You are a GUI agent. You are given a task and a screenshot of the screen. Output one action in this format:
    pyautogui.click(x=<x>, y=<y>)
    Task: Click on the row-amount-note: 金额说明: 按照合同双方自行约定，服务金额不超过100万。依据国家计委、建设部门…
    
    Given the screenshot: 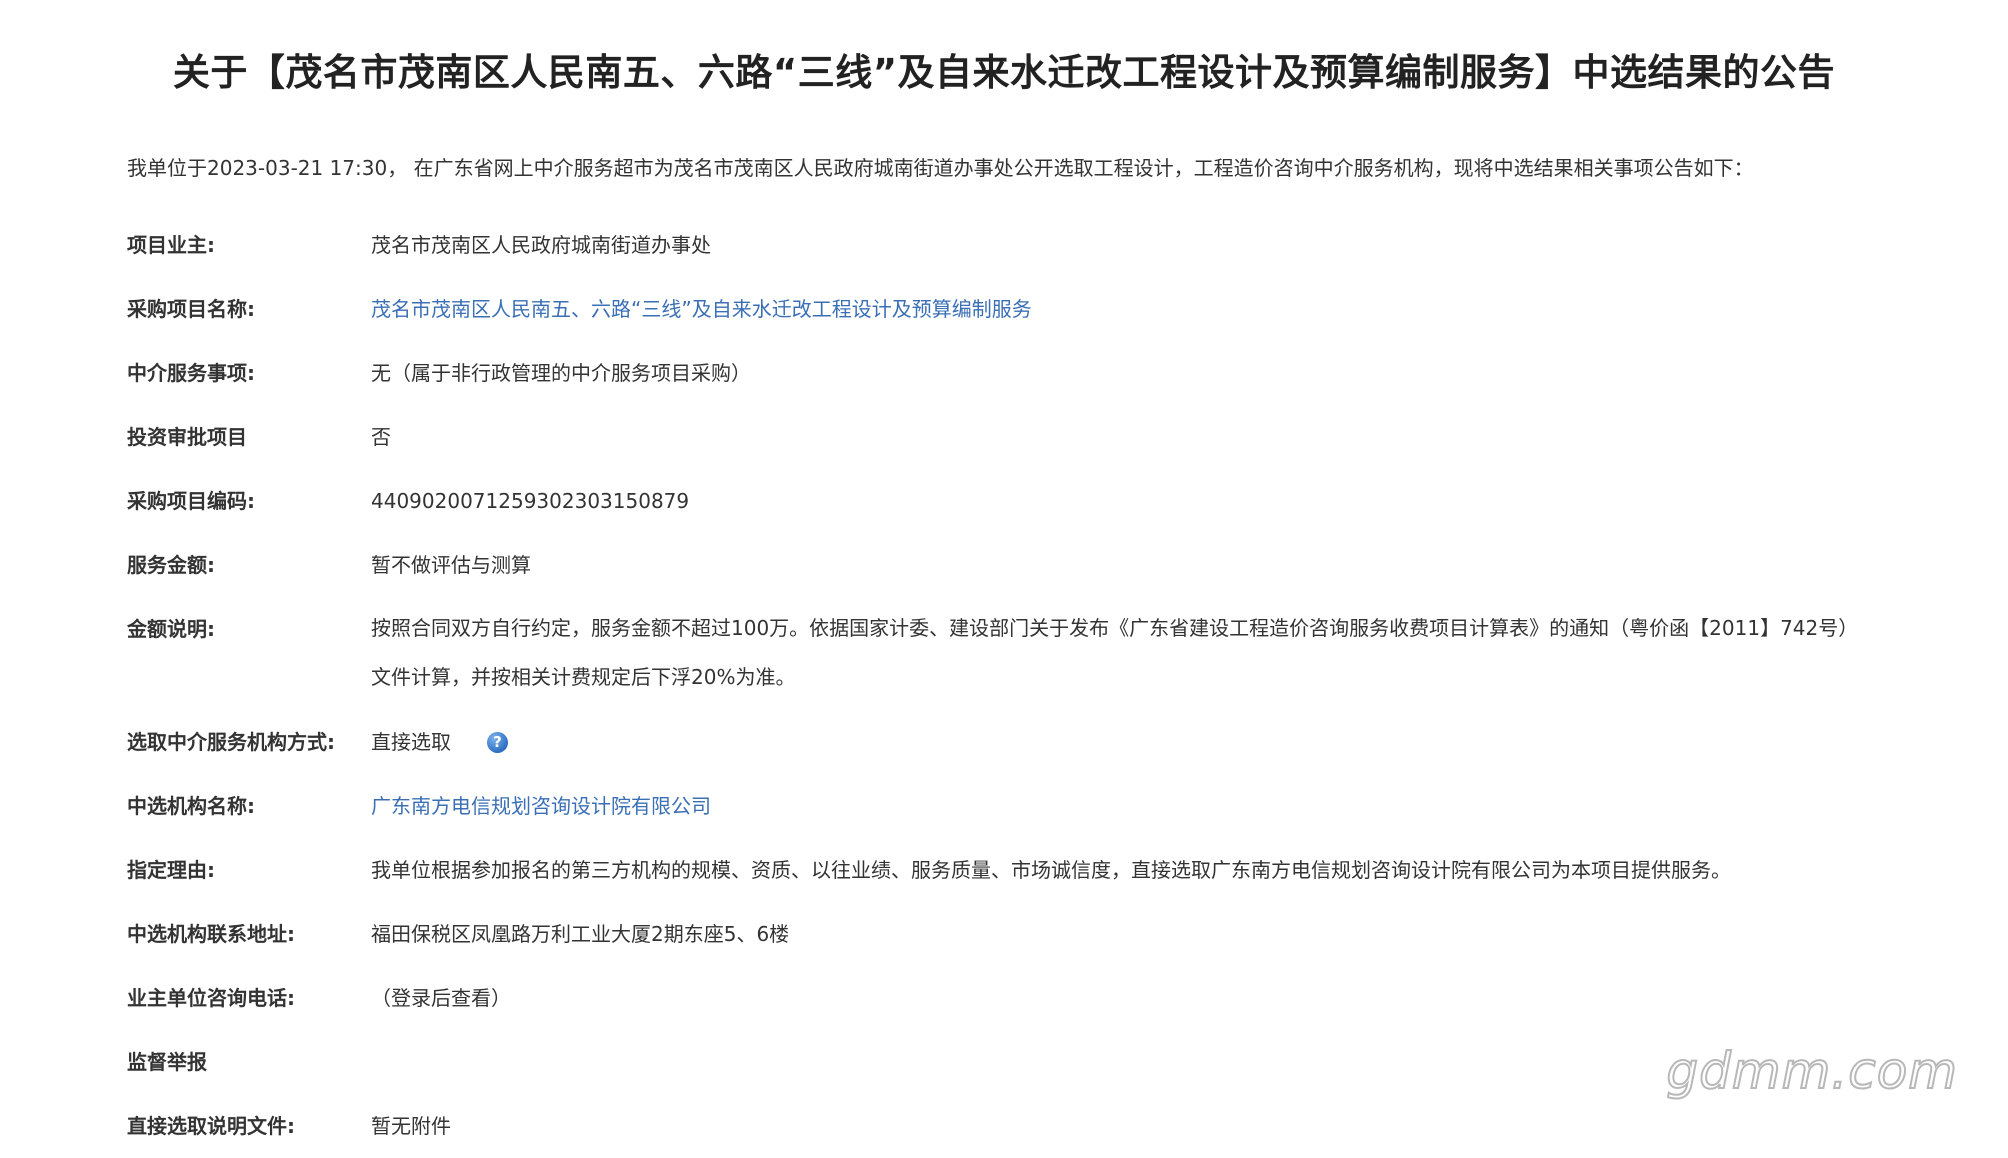 What is the action you would take?
    pyautogui.click(x=1037, y=653)
    